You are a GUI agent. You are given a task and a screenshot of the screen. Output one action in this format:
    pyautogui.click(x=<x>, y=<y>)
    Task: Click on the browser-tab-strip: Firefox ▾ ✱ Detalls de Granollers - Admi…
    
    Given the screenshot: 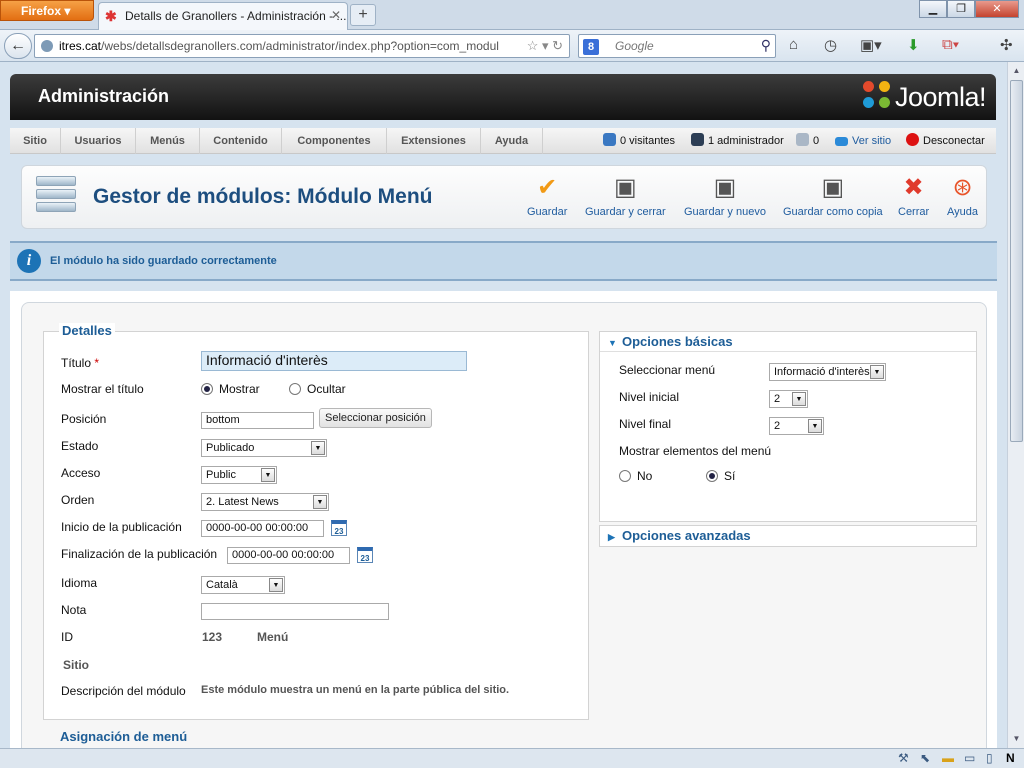 What is the action you would take?
    pyautogui.click(x=512, y=15)
    